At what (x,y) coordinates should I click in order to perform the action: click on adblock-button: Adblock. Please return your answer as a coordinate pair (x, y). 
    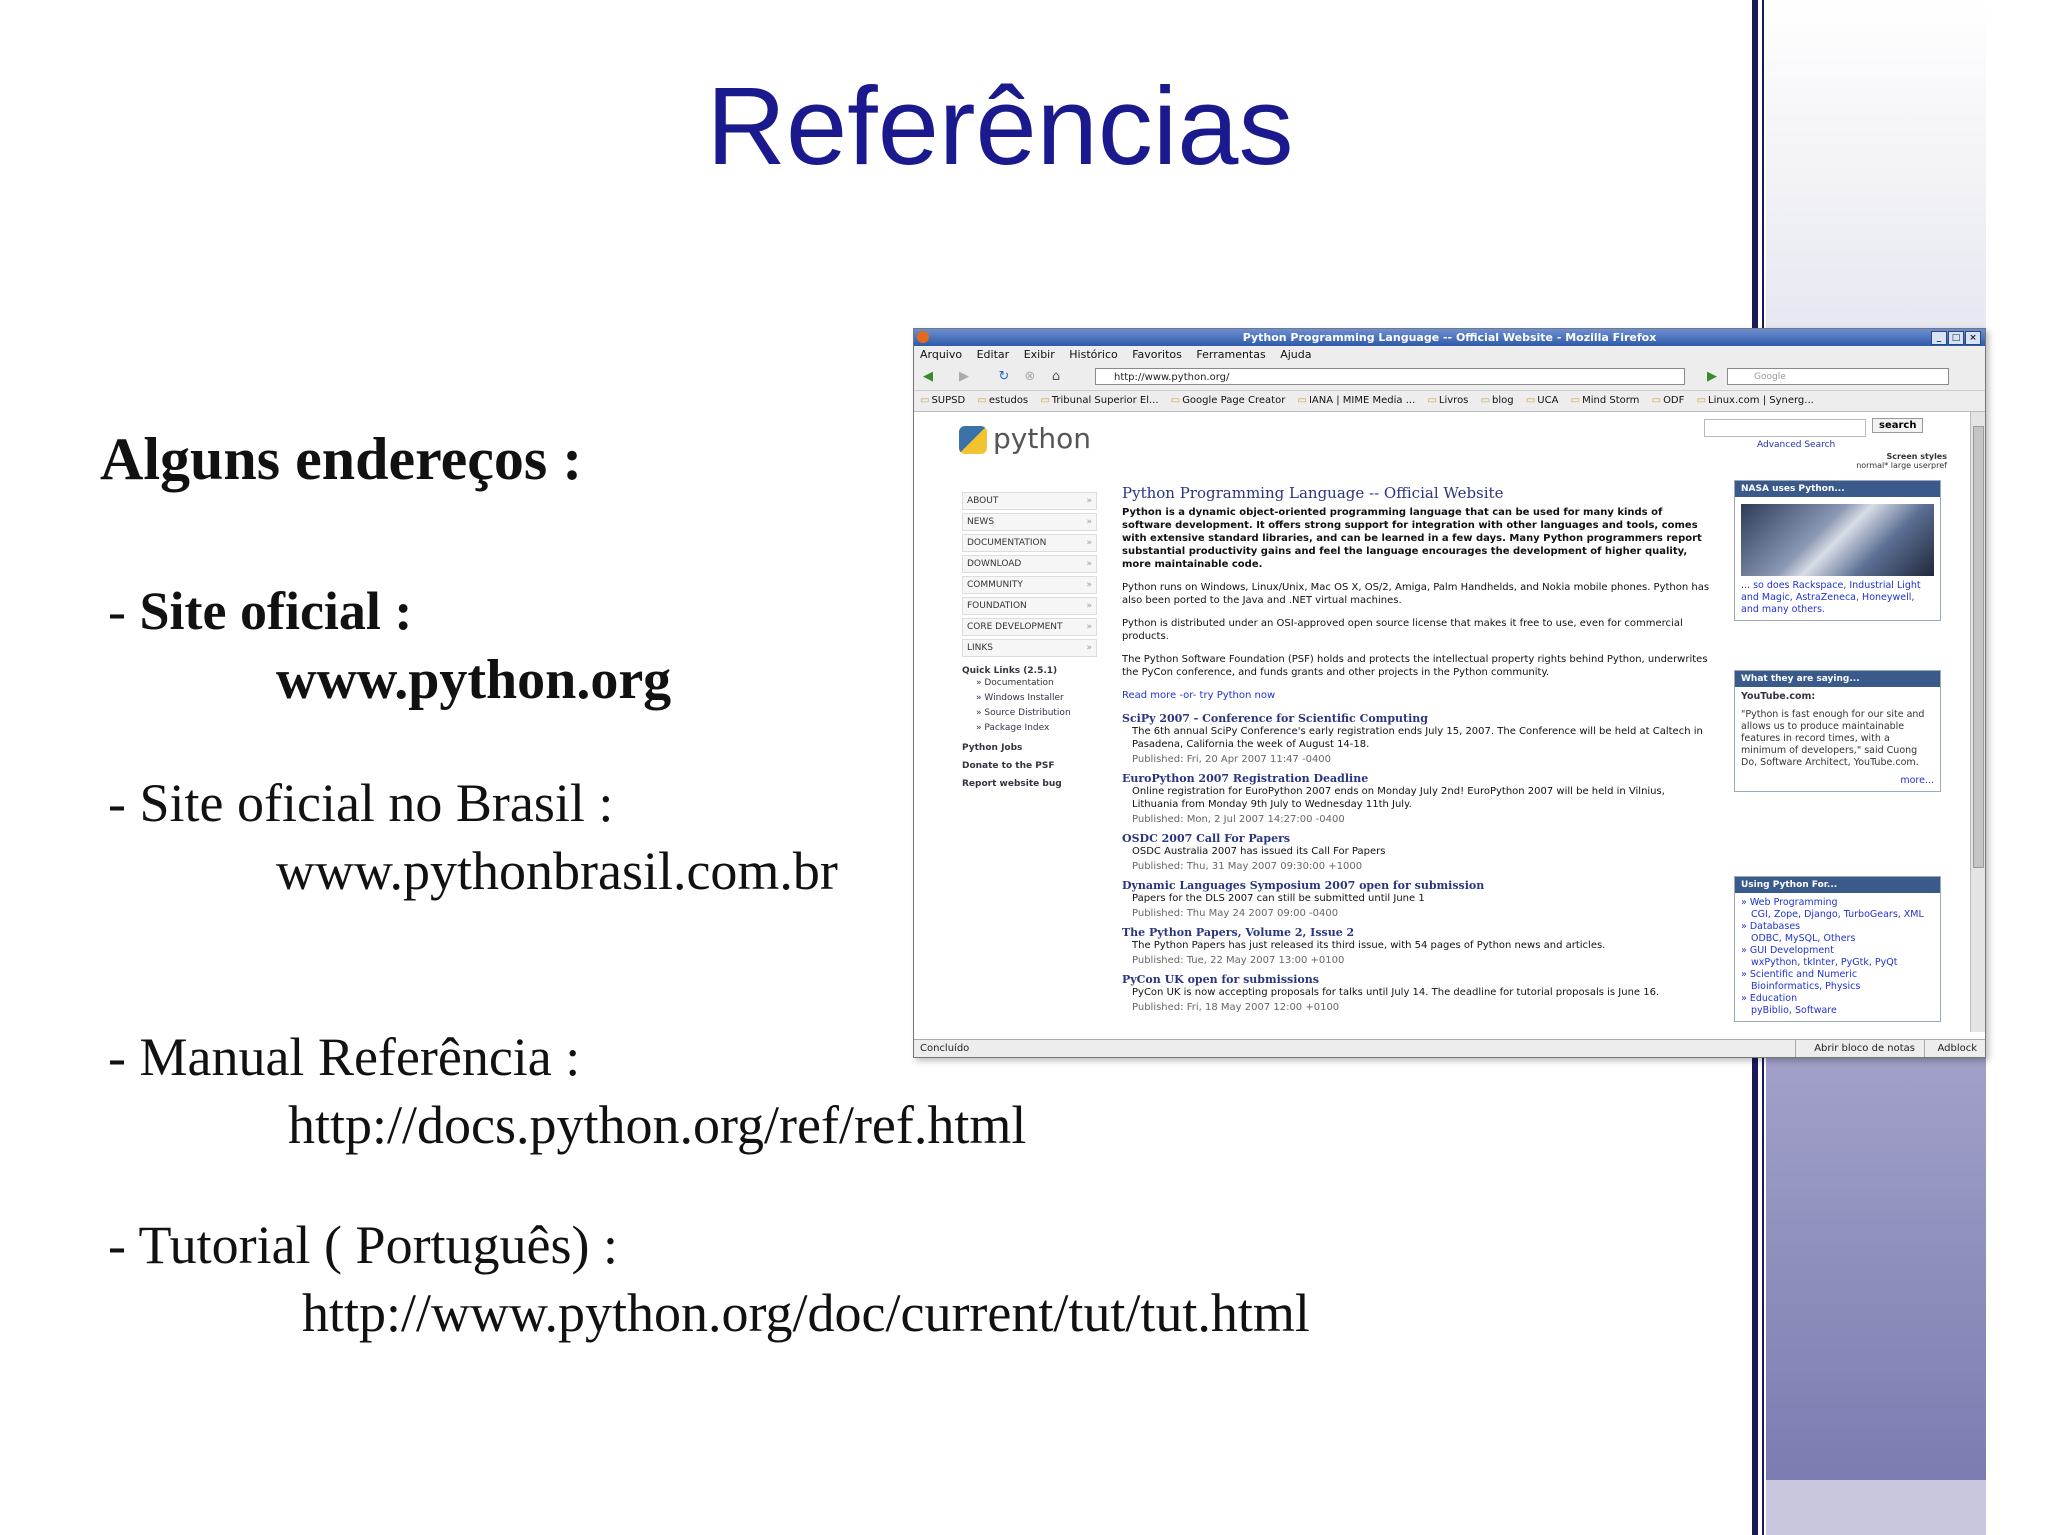
    Looking at the image, I should click on (1950, 1048).